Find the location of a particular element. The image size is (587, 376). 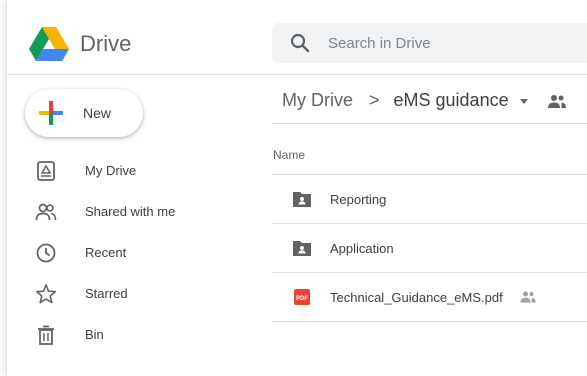

sidebar-item-shared-with-me: Shared with me is located at coordinates (127, 212).